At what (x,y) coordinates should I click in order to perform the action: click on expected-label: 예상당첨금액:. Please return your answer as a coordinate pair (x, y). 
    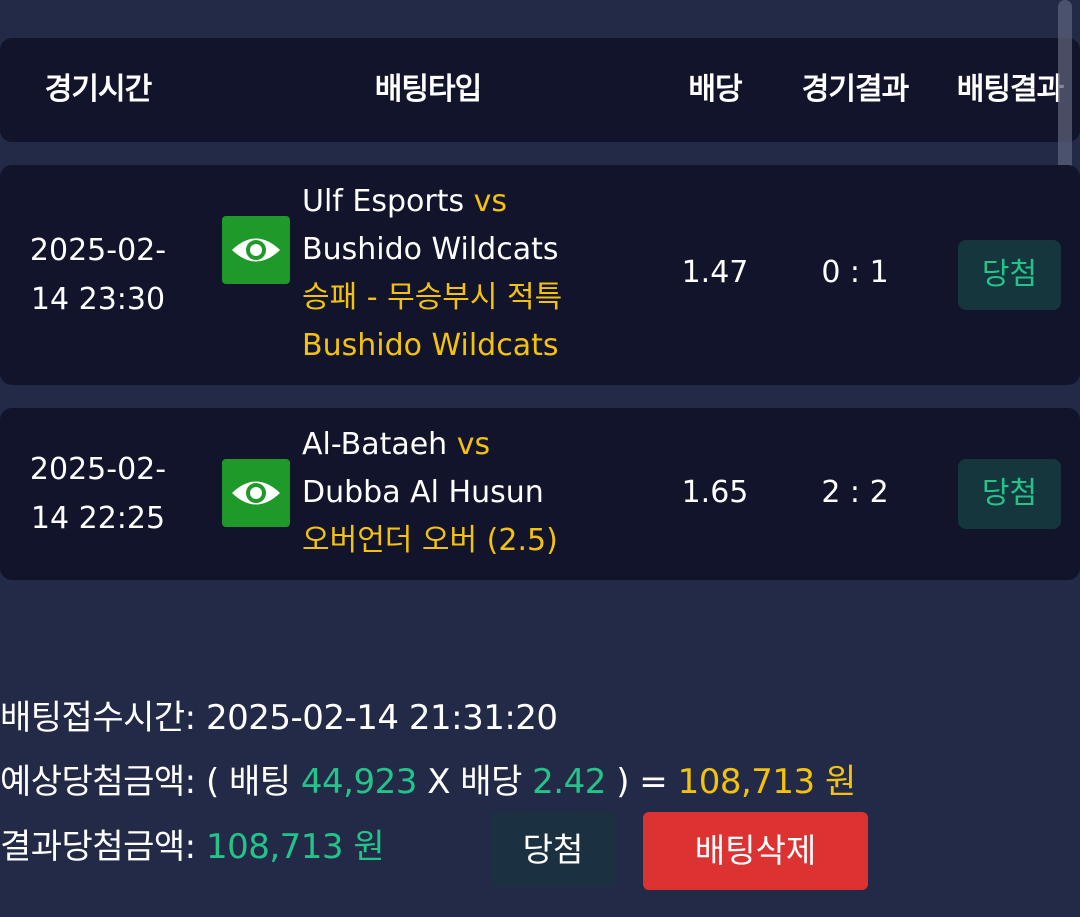
    Looking at the image, I should click on (98, 782).